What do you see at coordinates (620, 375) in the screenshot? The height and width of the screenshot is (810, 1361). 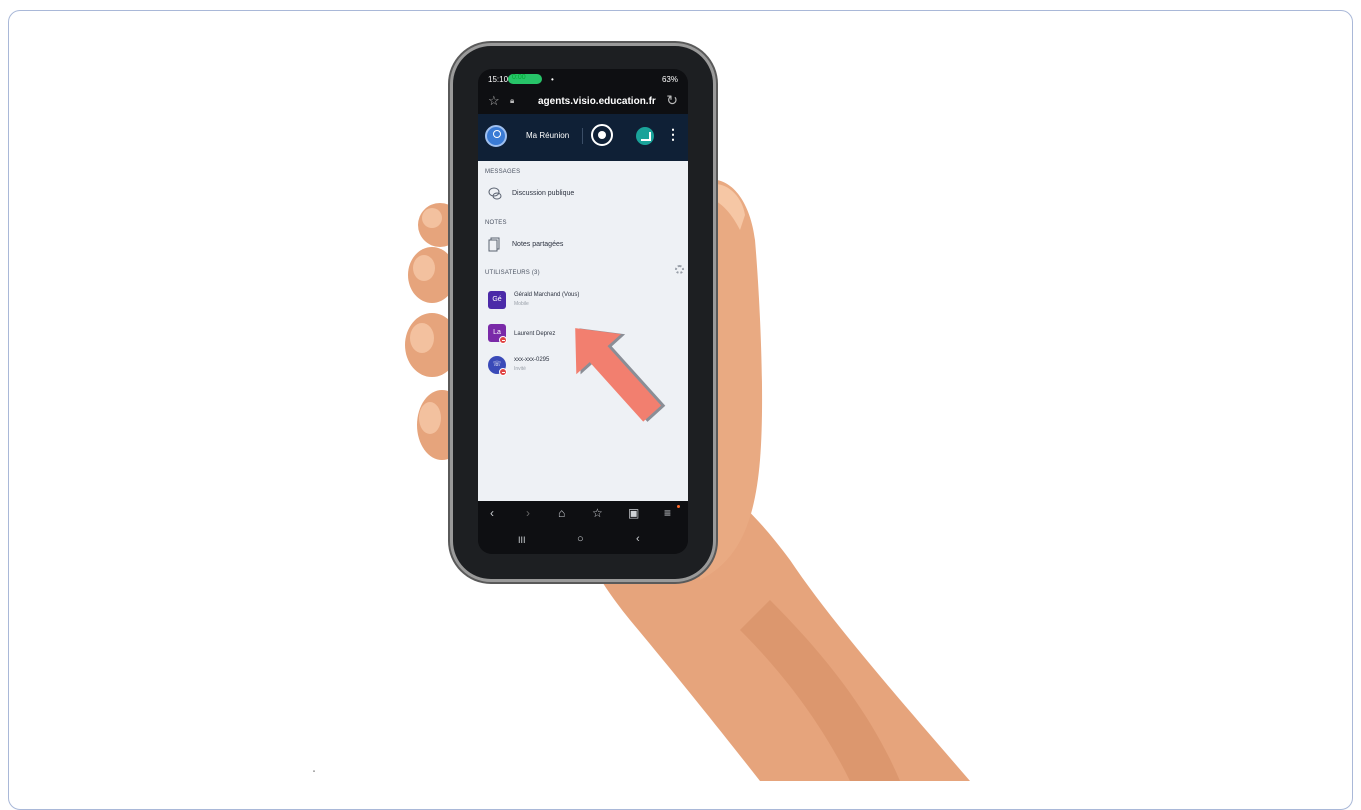 I see `pointer-arrow-annotation` at bounding box center [620, 375].